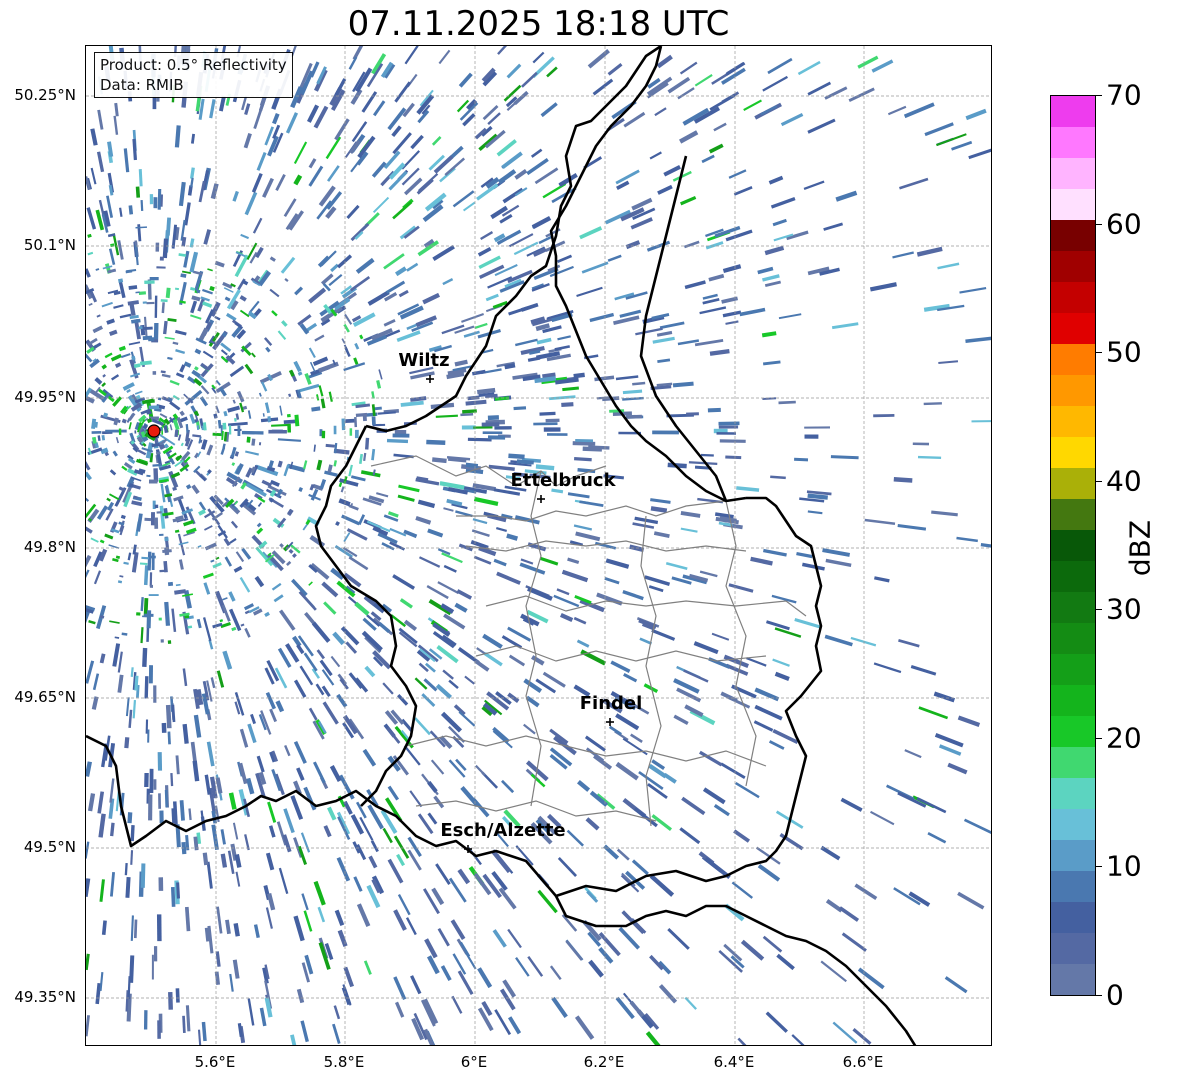 The width and height of the screenshot is (1184, 1081). I want to click on colorbar-tick, so click(1099, 738).